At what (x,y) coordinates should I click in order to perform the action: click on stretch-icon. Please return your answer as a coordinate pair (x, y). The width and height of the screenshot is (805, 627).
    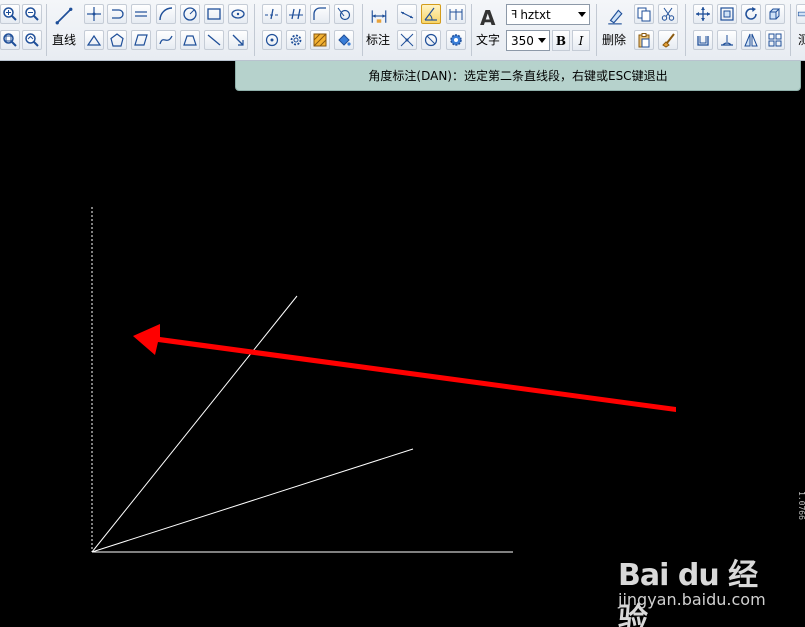
    Looking at the image, I should click on (727, 40).